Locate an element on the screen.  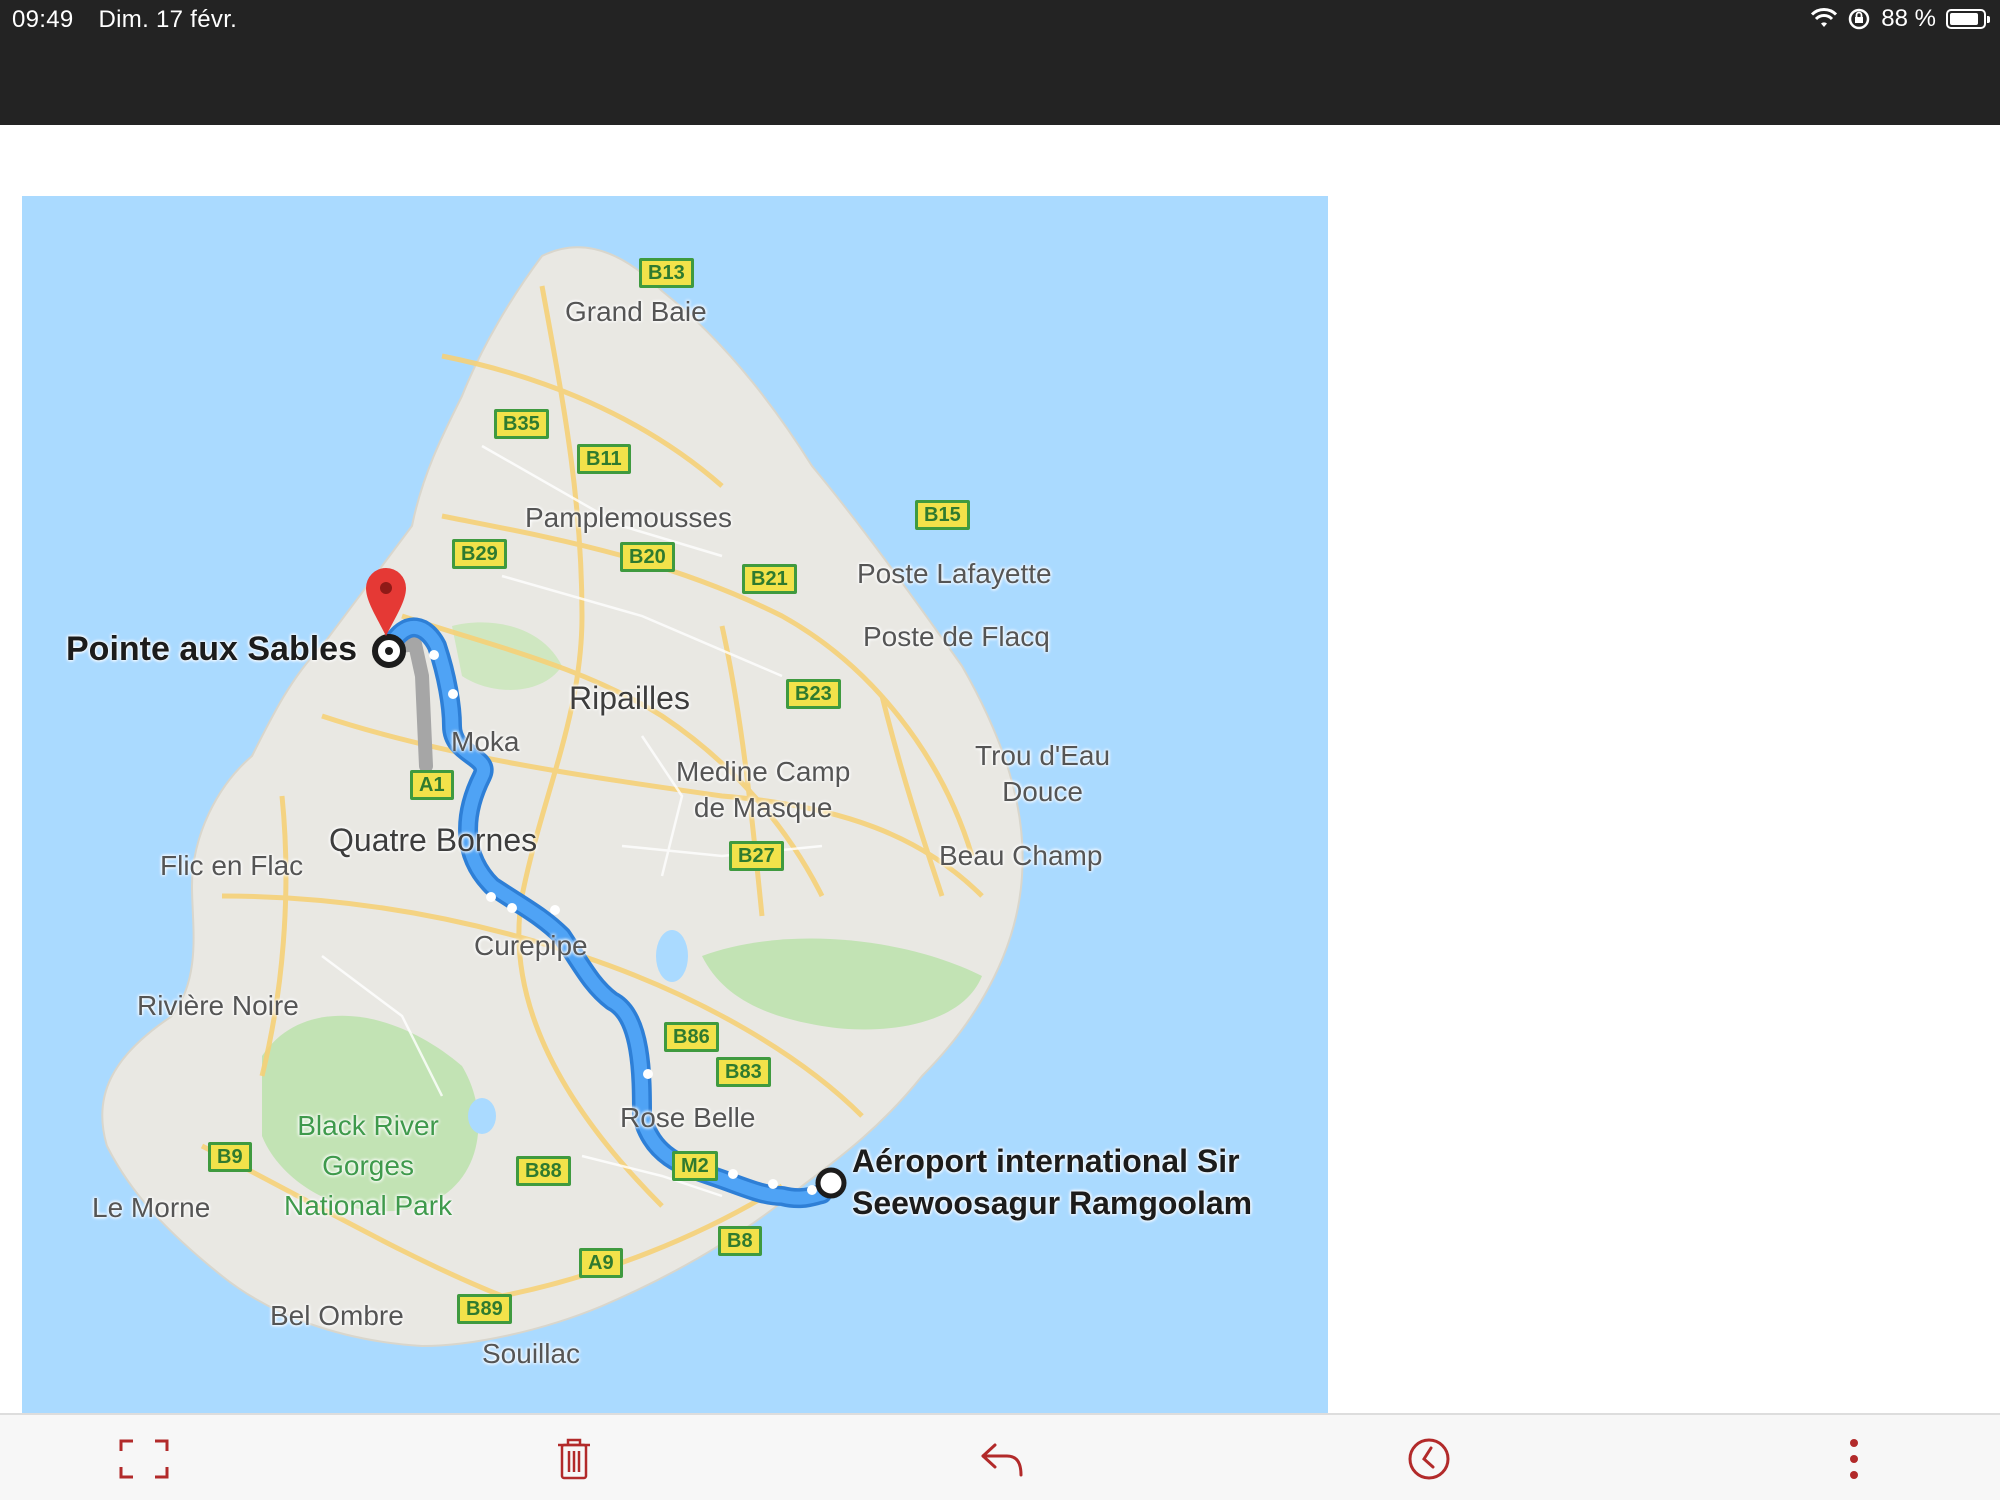
bottom-toolbar is located at coordinates (1000, 1456).